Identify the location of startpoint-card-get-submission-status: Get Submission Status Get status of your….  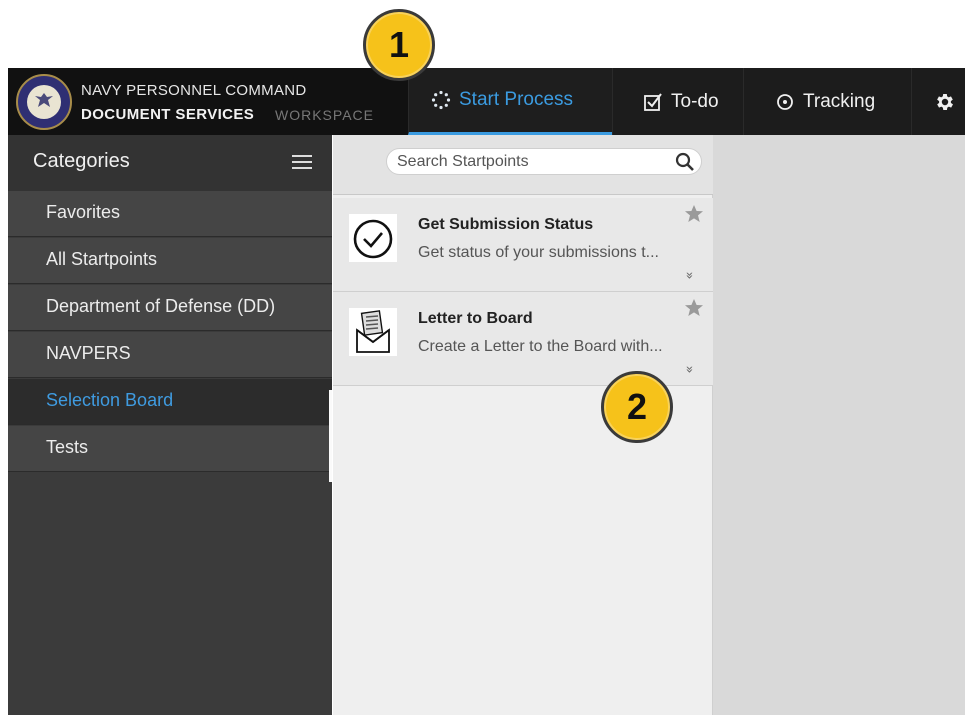
(523, 245).